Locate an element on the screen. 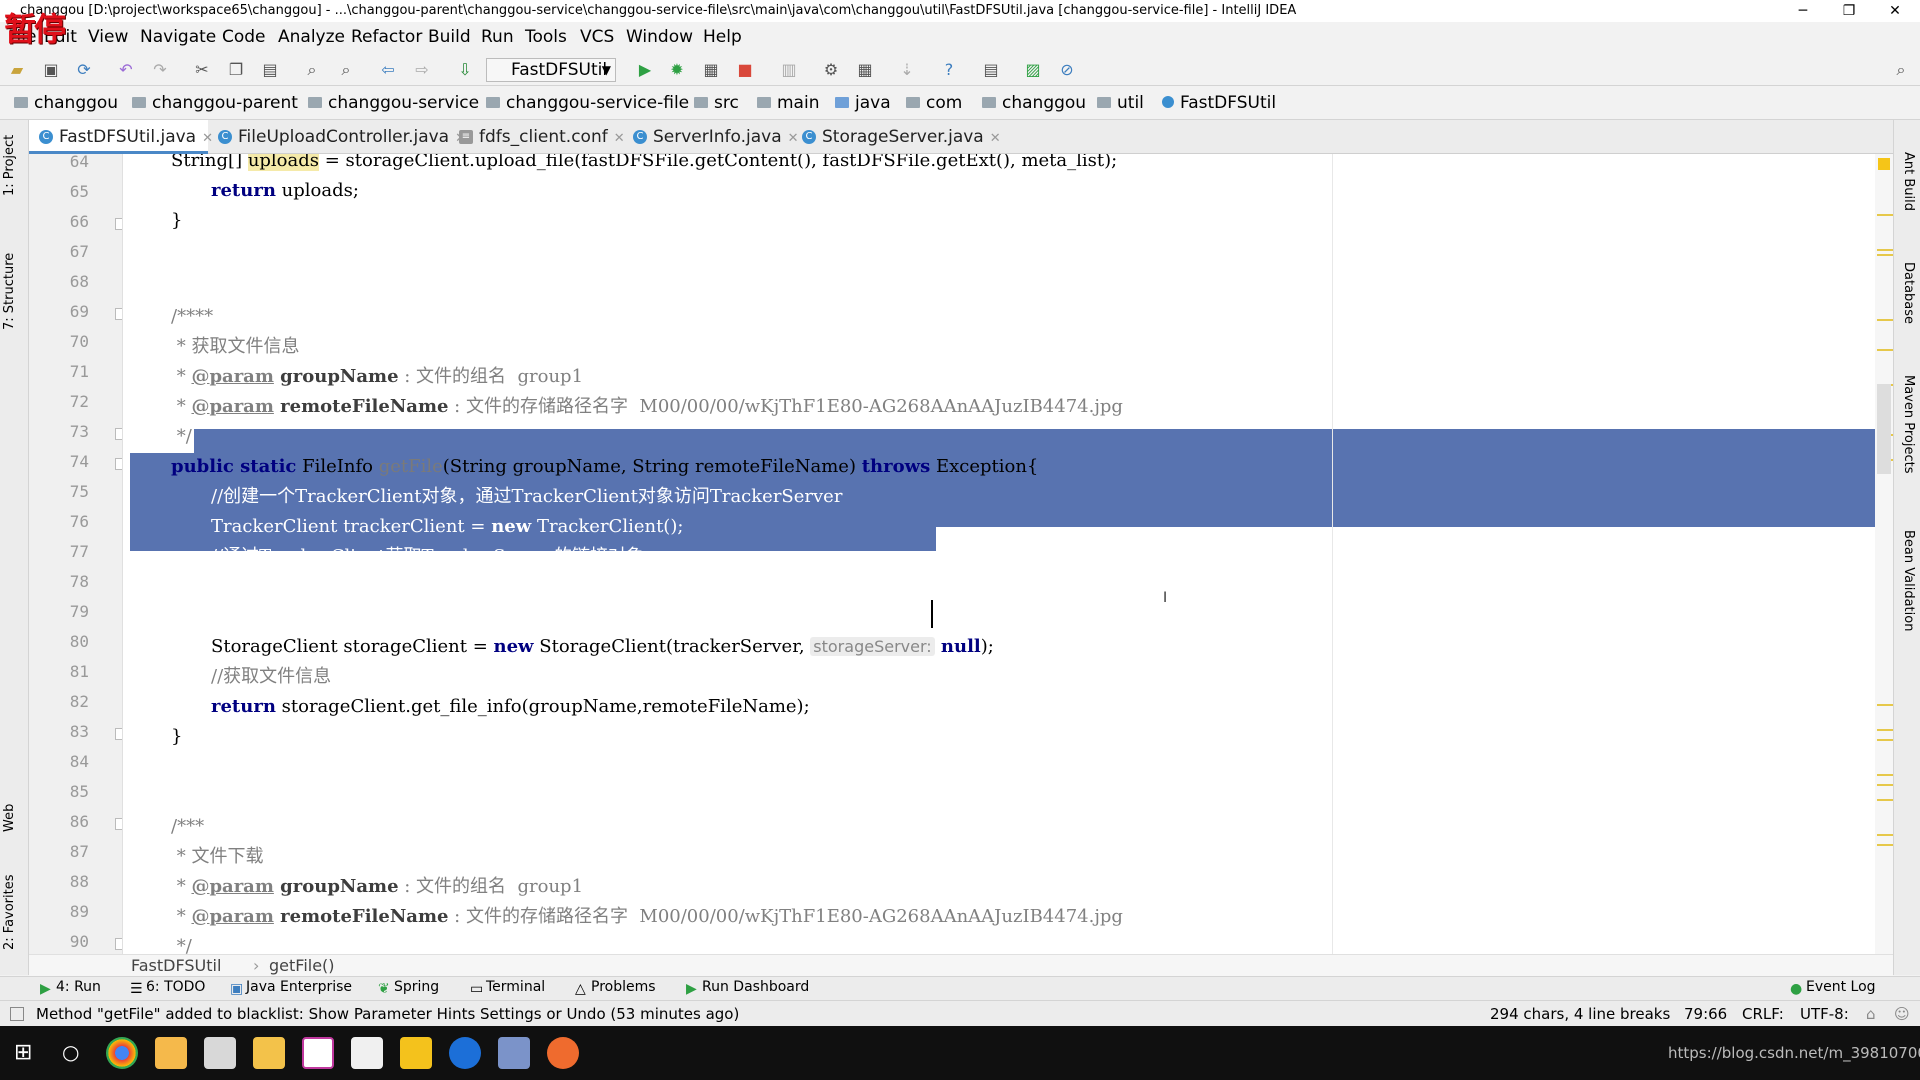 This screenshot has width=1920, height=1080. find-icon: ⌕ is located at coordinates (312, 70).